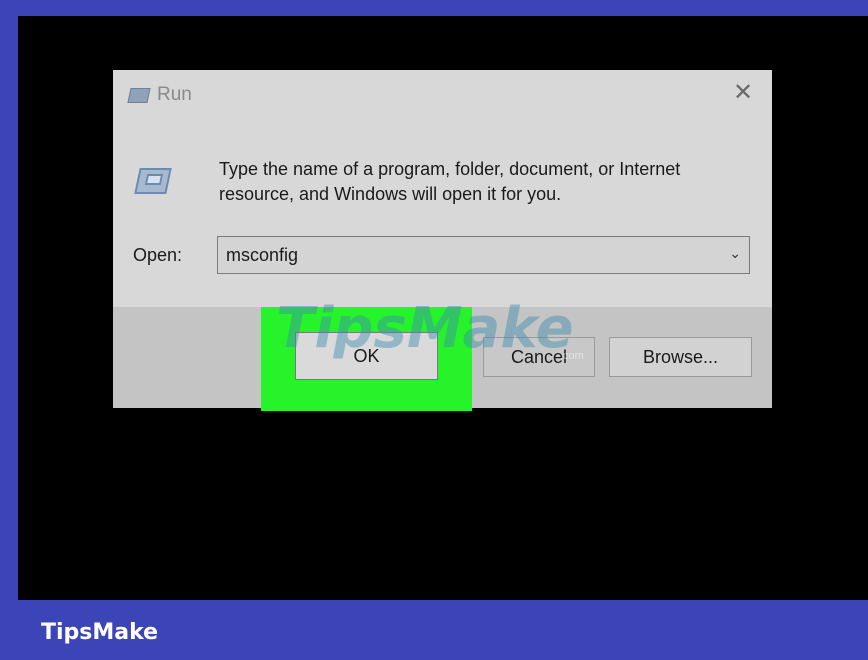  What do you see at coordinates (483, 255) in the screenshot?
I see `open-combobox: msconfig ⌄` at bounding box center [483, 255].